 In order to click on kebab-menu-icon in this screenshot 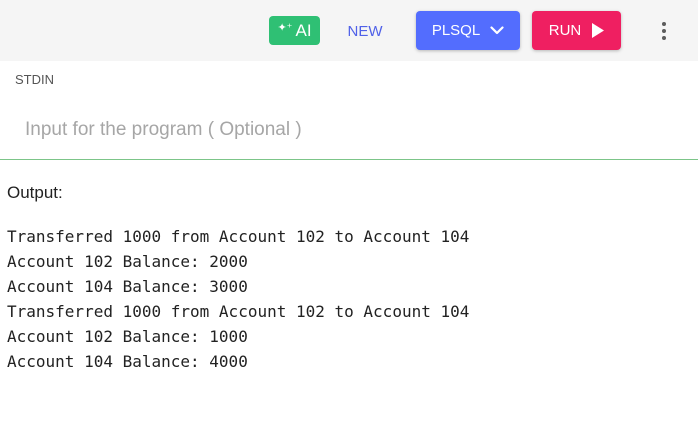, I will do `click(664, 24)`.